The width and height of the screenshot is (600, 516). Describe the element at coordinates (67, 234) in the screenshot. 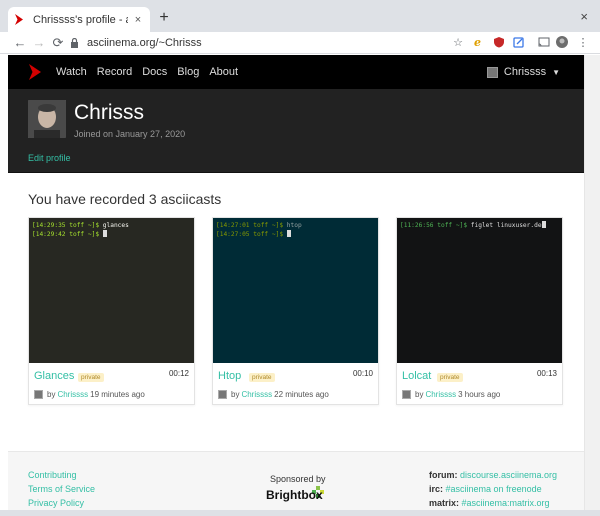

I see `terminal-prompt: [14:29:42 toff ~]$` at that location.